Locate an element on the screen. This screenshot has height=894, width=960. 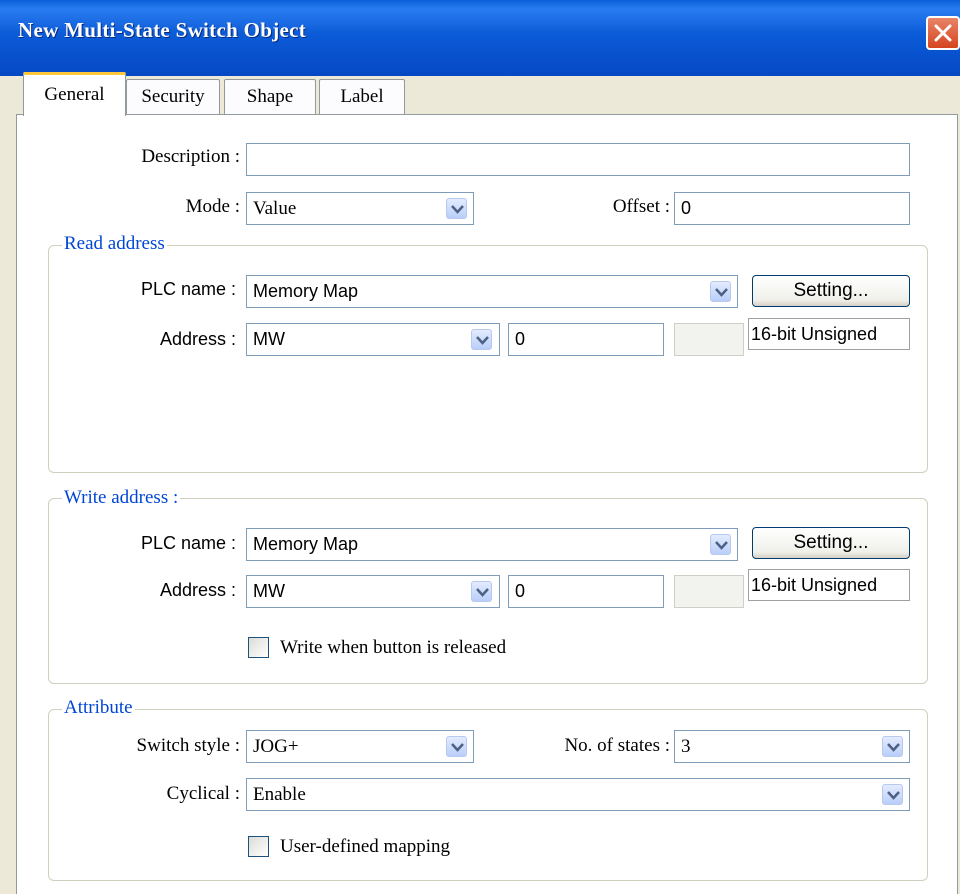
write-address-label: Address : is located at coordinates (197, 590).